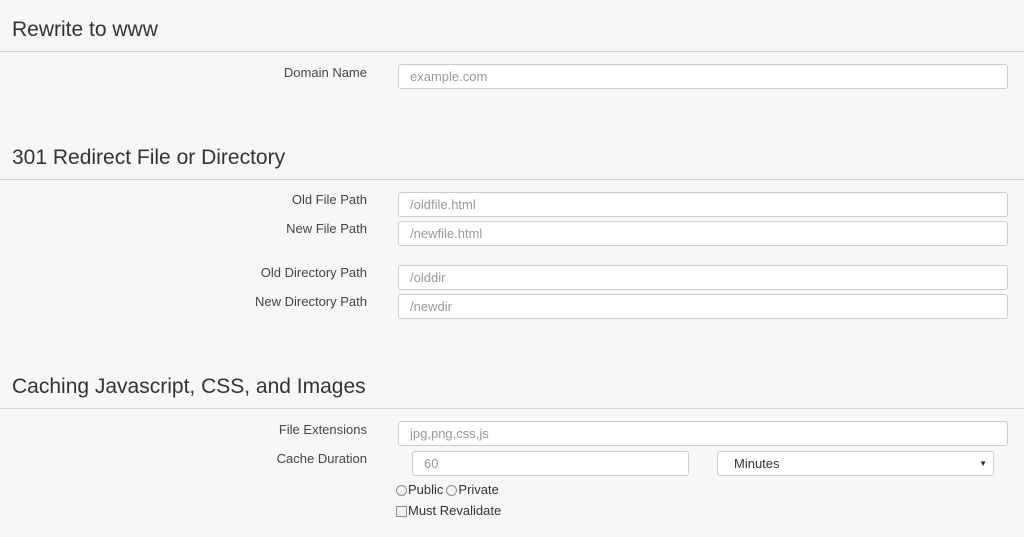  Describe the element at coordinates (189, 386) in the screenshot. I see `caching-section-title: Caching Javascript, CSS, and Images` at that location.